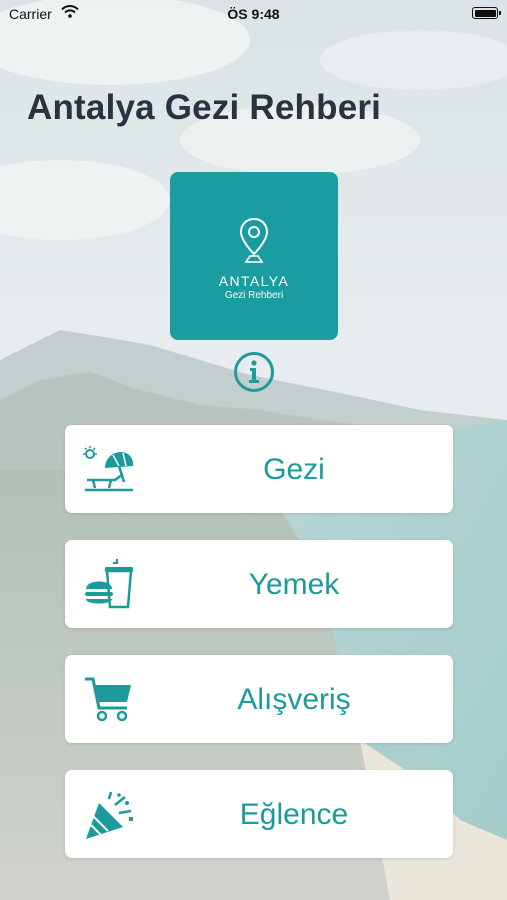  I want to click on menu-button-eglence: Eğlence, so click(259, 814).